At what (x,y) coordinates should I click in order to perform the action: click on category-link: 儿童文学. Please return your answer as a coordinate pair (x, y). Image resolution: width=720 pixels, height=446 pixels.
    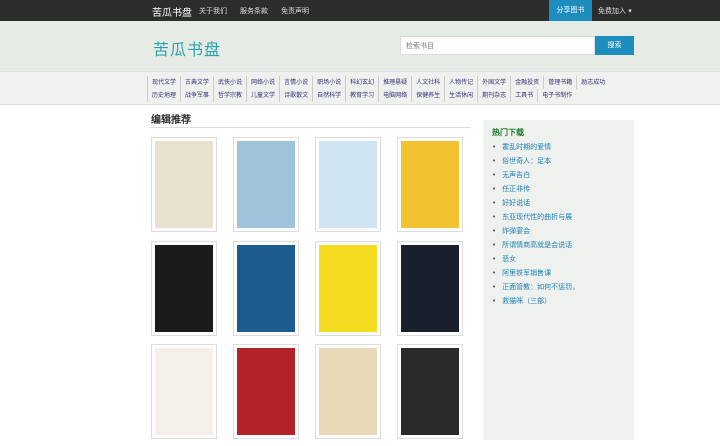
    Looking at the image, I should click on (262, 95).